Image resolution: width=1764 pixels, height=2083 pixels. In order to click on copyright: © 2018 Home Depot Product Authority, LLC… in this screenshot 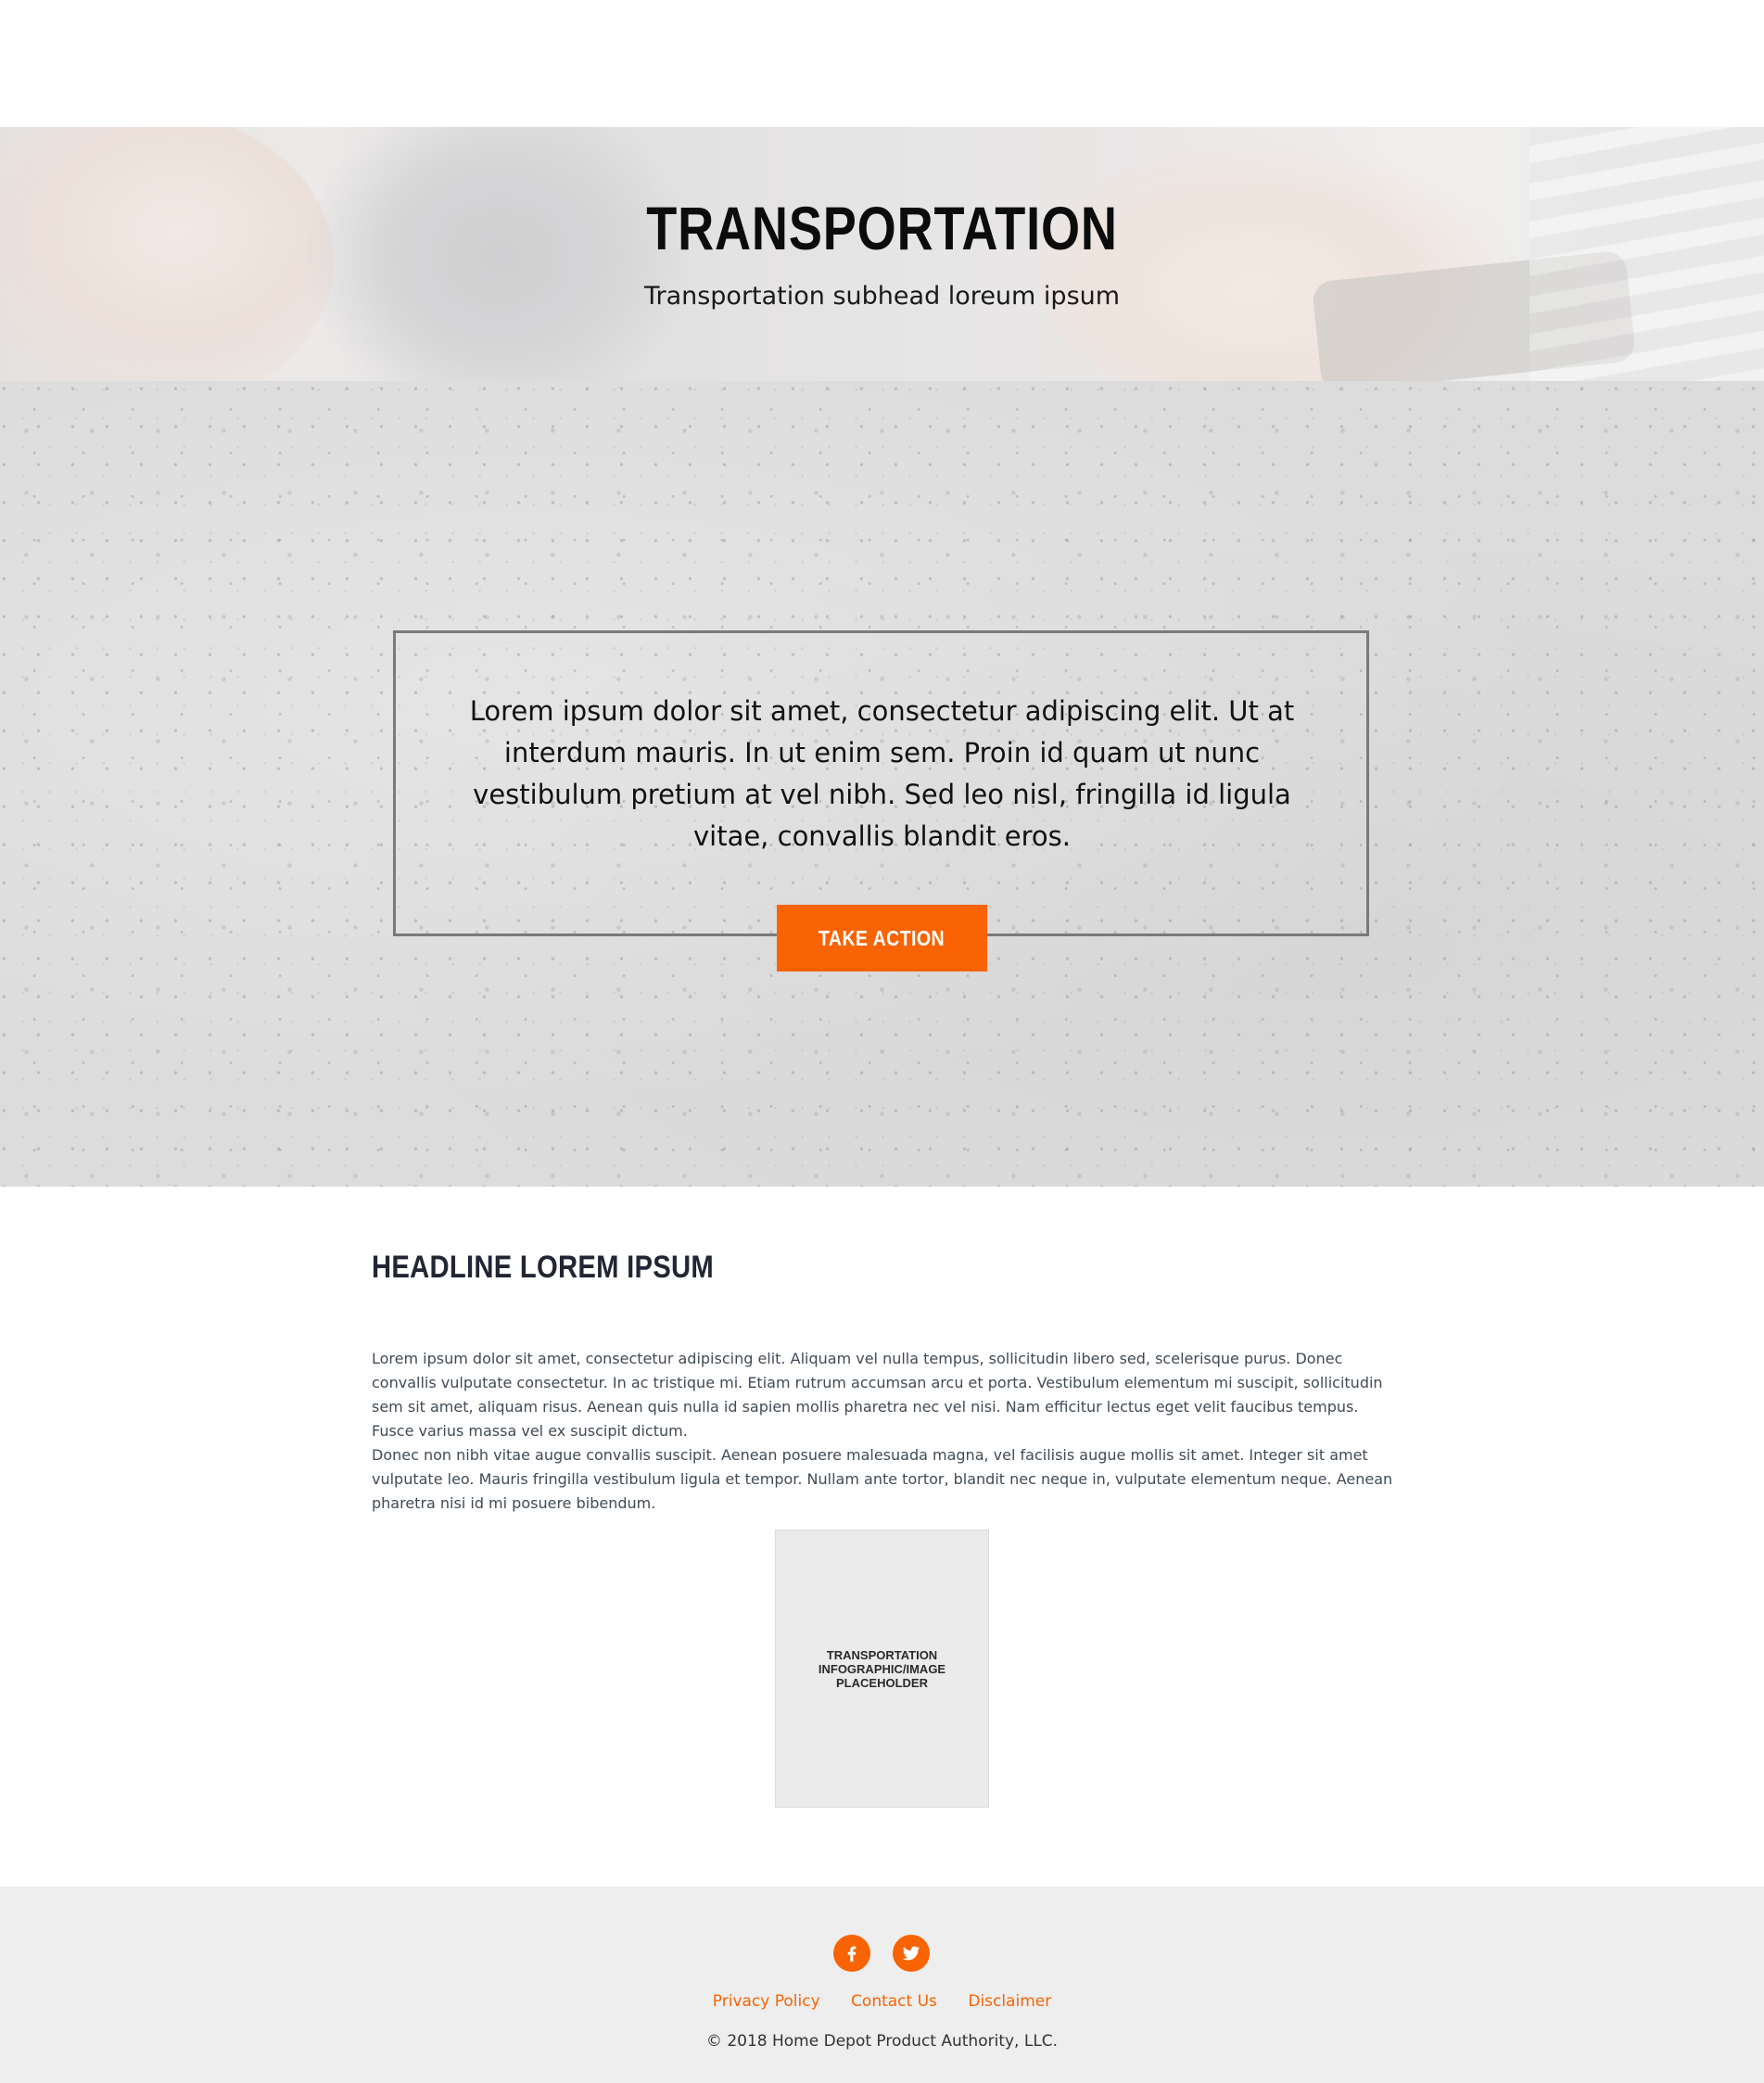, I will do `click(882, 2041)`.